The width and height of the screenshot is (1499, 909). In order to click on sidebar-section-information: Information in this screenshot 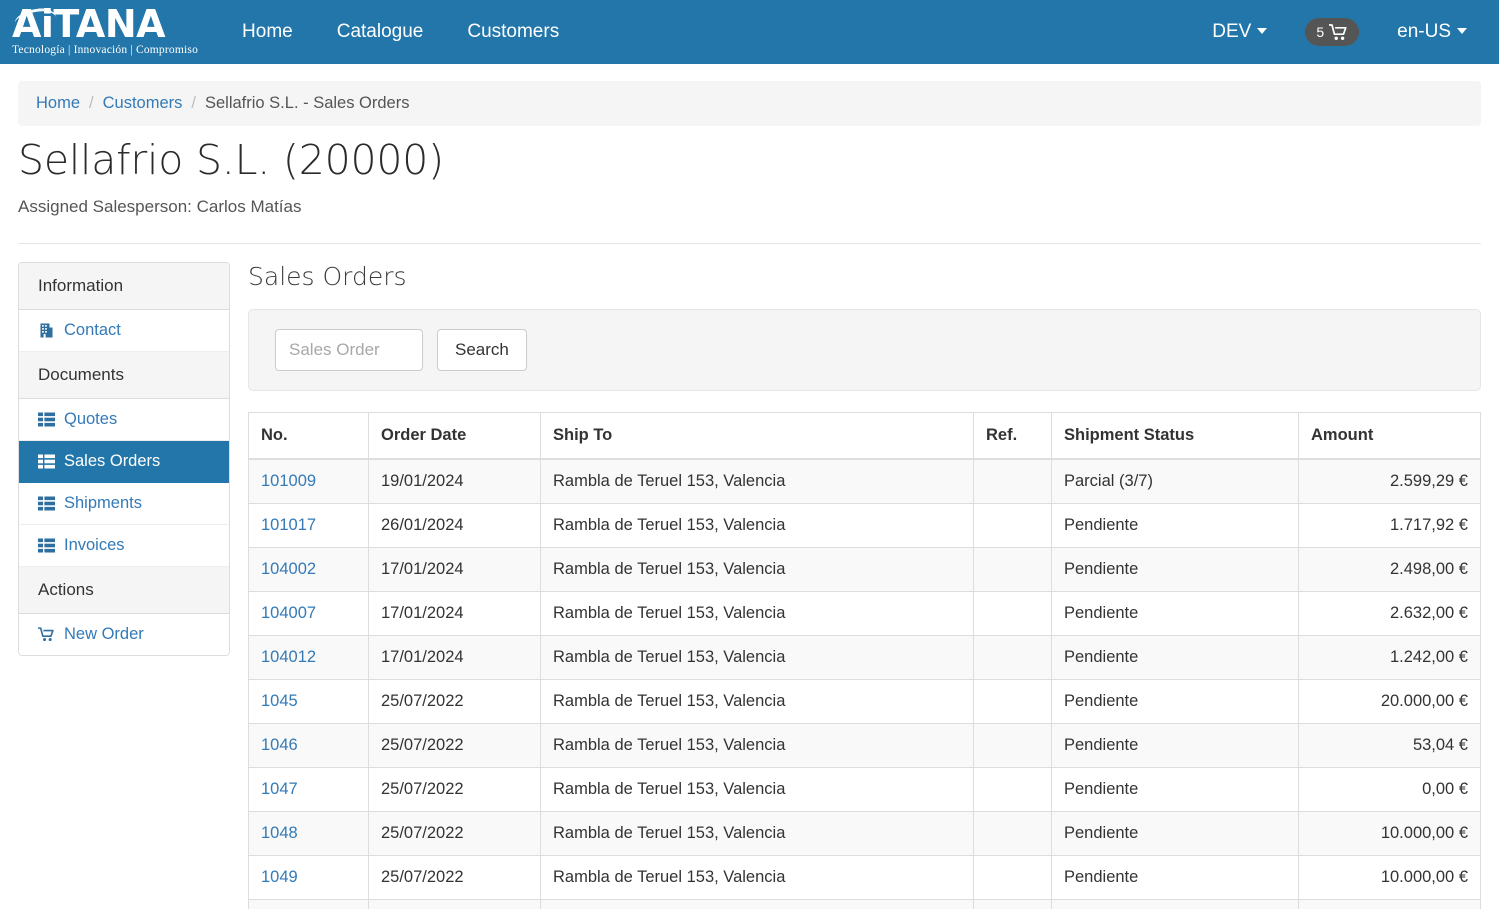, I will do `click(124, 286)`.